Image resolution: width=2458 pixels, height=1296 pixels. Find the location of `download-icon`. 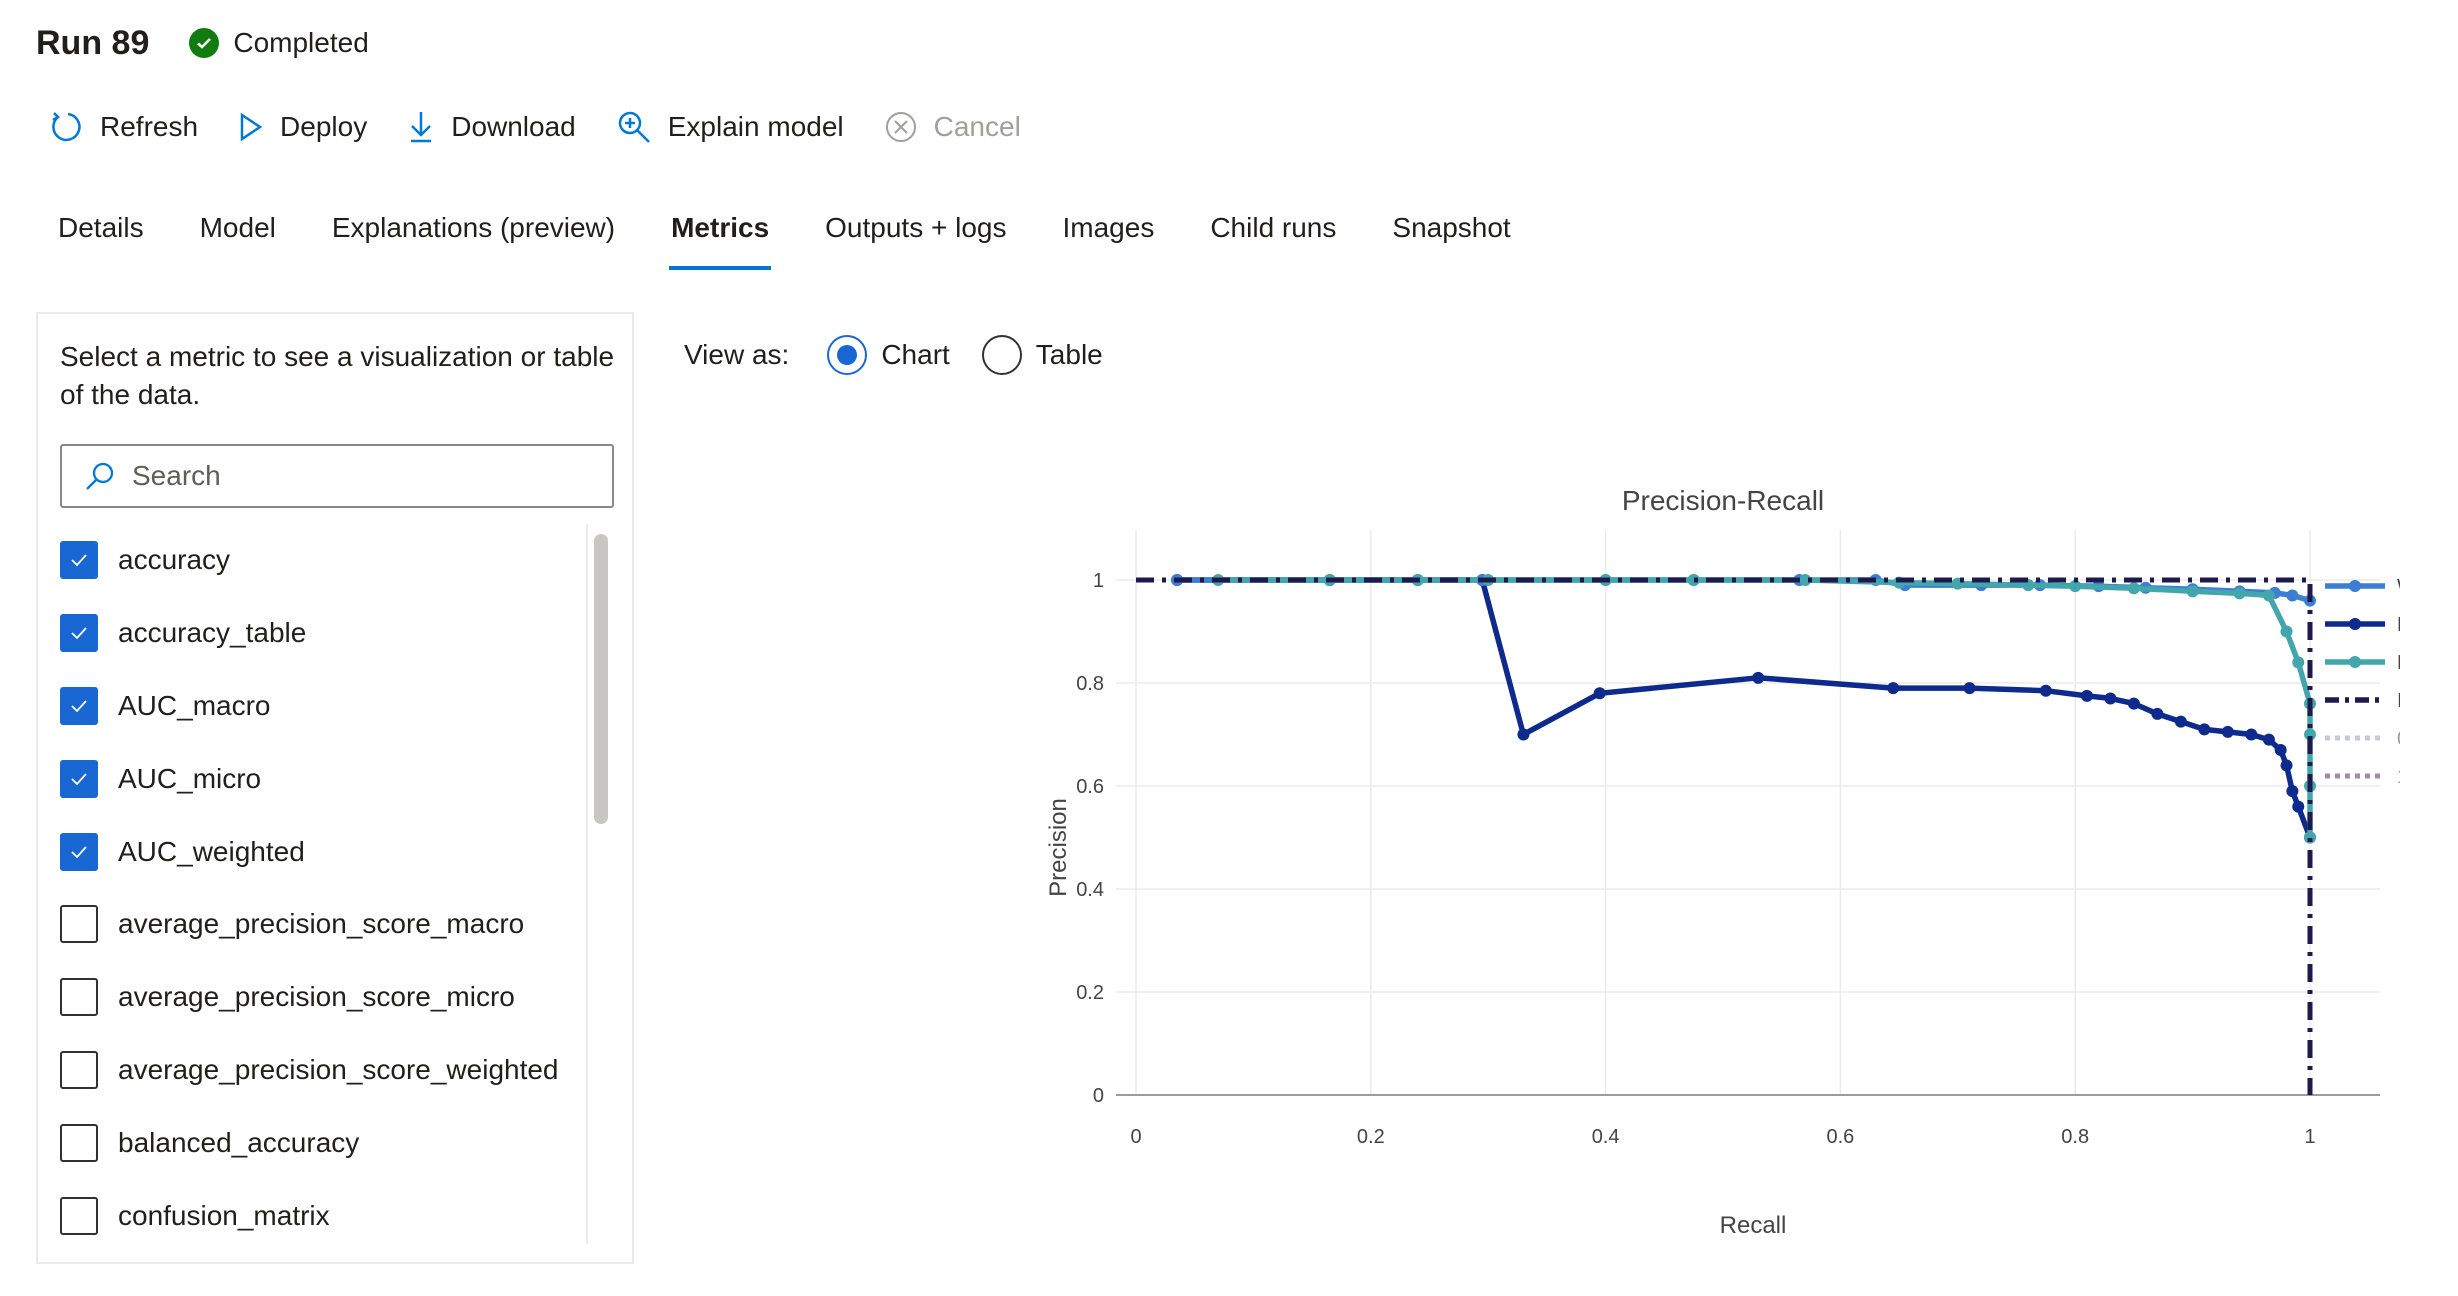

download-icon is located at coordinates (421, 127).